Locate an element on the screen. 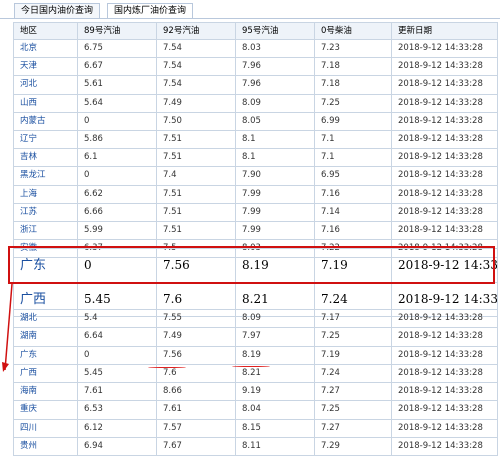 The width and height of the screenshot is (500, 456). arrow-head-icon is located at coordinates (5, 367).